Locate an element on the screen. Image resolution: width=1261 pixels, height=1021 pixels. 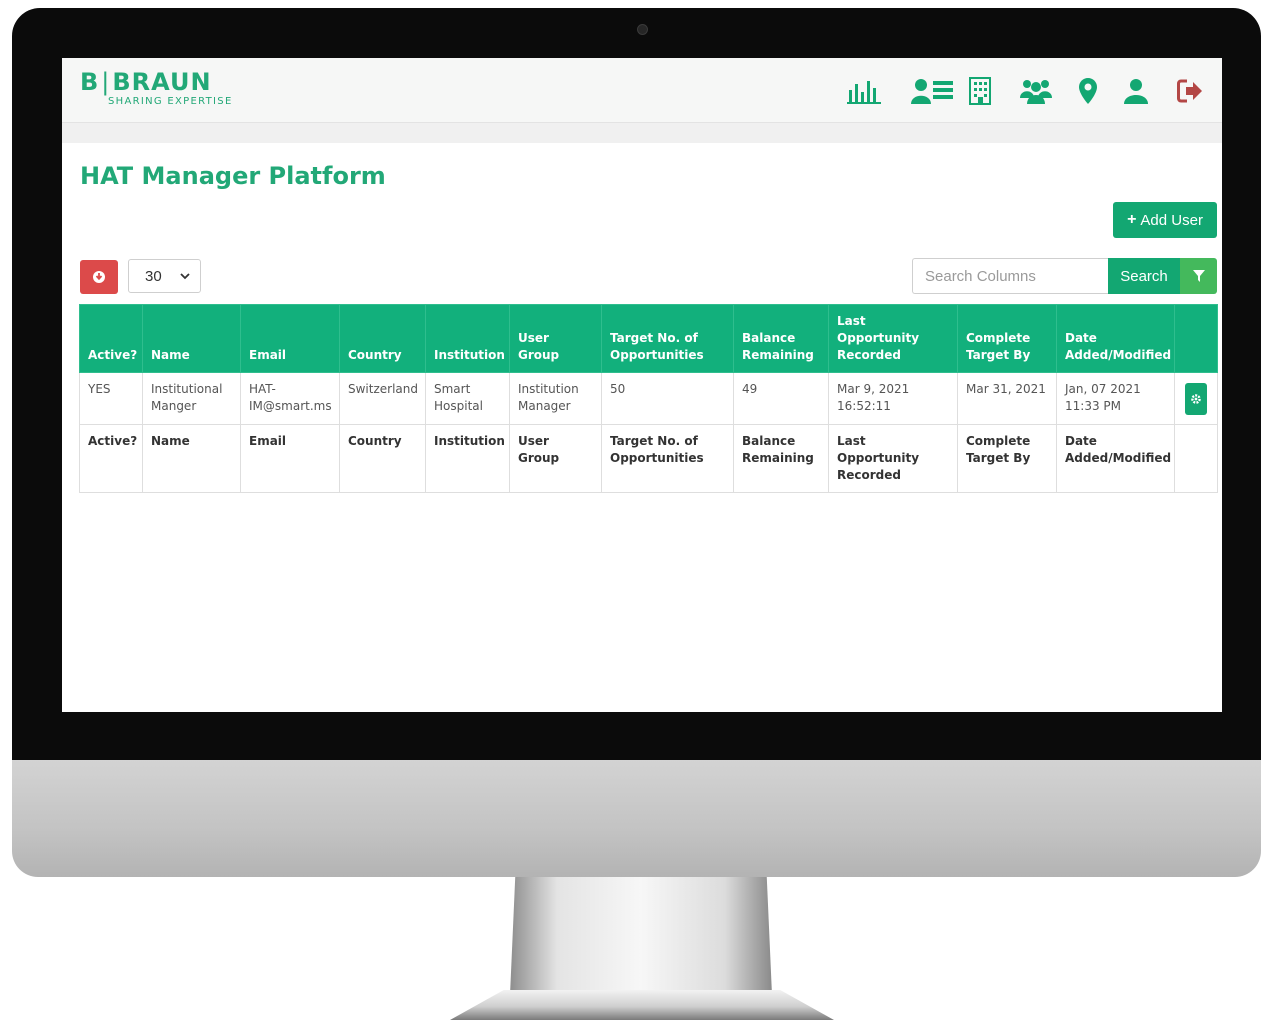
export-button is located at coordinates (99, 277).